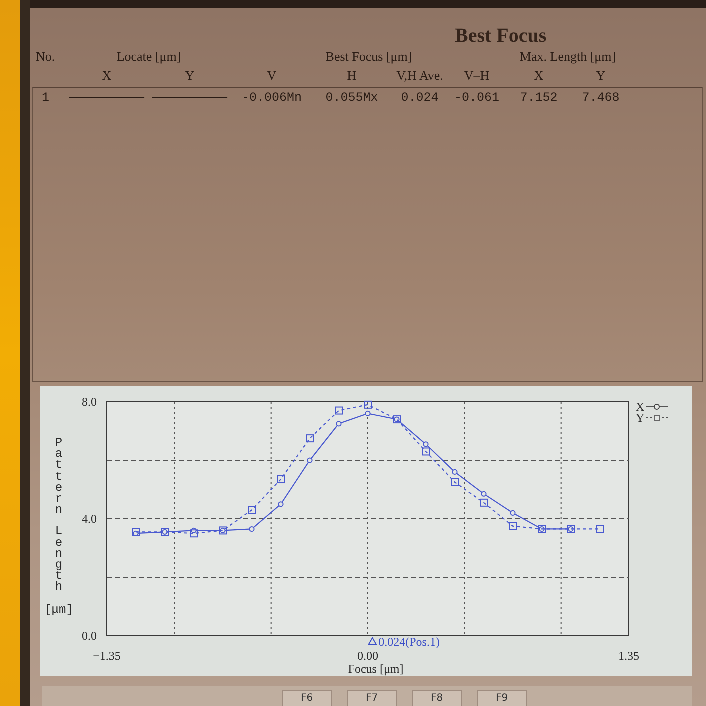 Image resolution: width=706 pixels, height=706 pixels. What do you see at coordinates (307, 698) in the screenshot?
I see `function-key-button: F6` at bounding box center [307, 698].